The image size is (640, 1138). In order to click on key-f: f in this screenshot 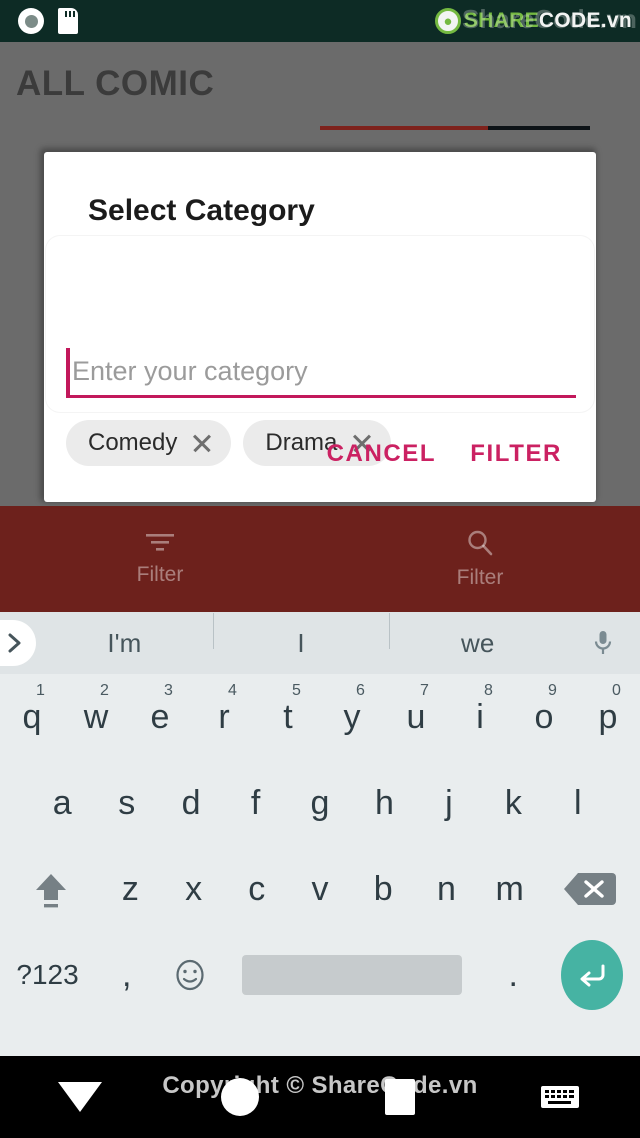, I will do `click(255, 803)`.